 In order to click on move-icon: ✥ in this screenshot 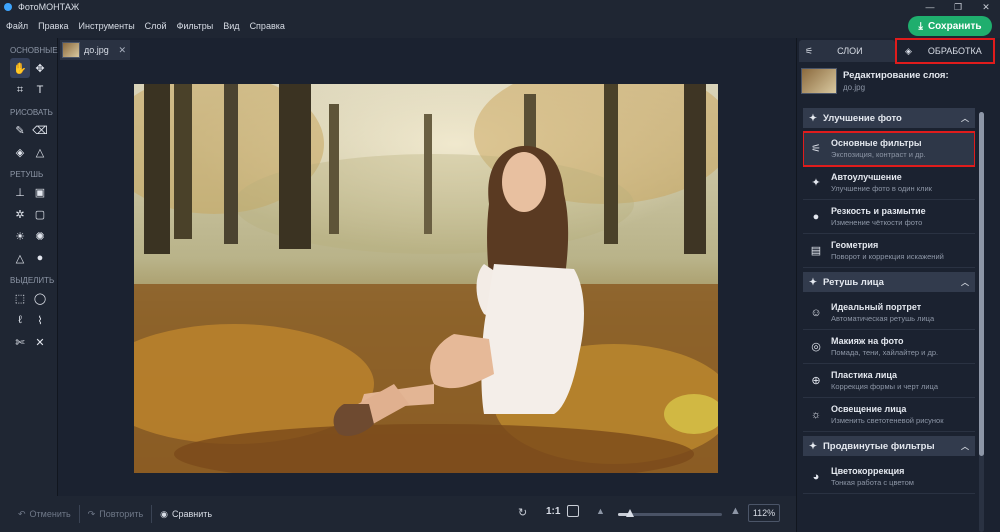, I will do `click(40, 68)`.